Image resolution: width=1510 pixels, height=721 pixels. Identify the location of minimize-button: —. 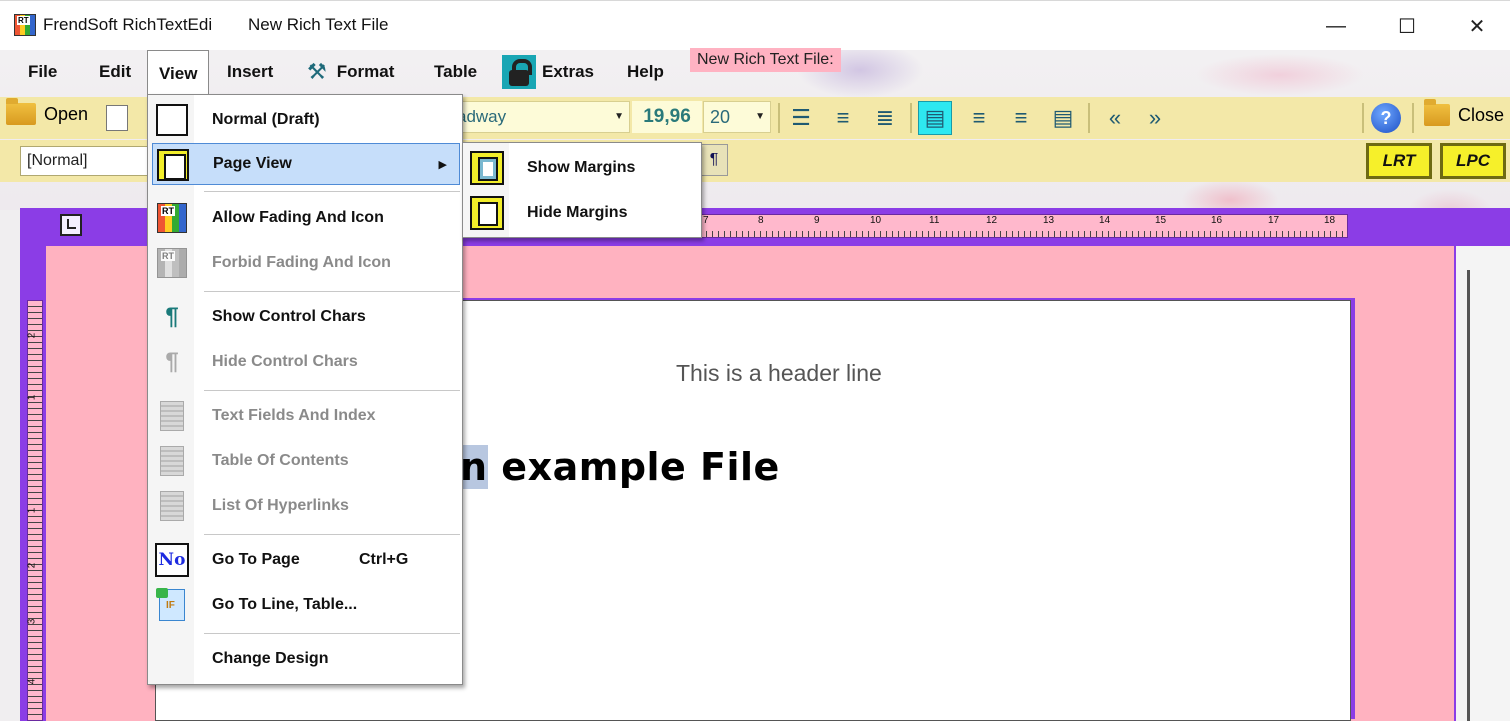
(1336, 26).